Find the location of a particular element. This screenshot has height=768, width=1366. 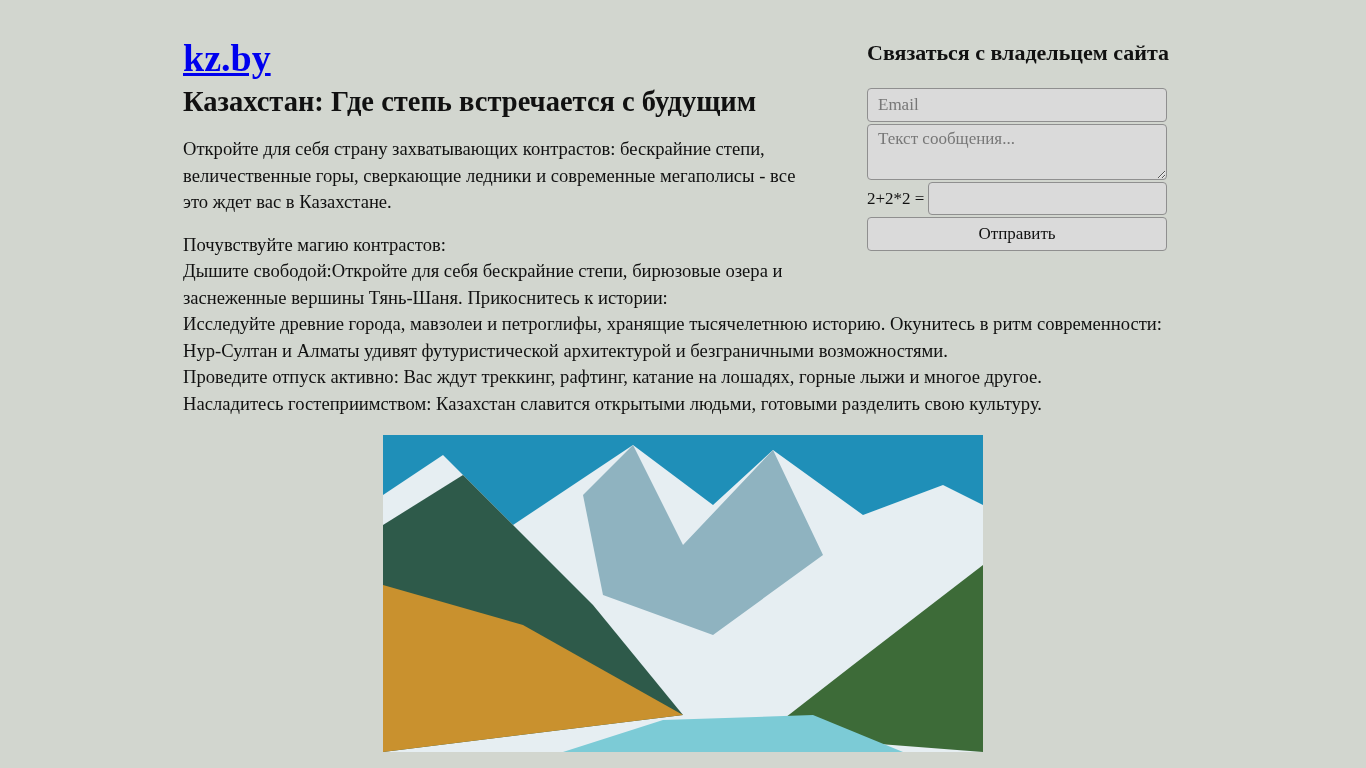

body-line: Насладитесь гостеприимством: Казахстан славится открытыми людьми, готовыми разделить свою культуру. is located at coordinates (613, 403).